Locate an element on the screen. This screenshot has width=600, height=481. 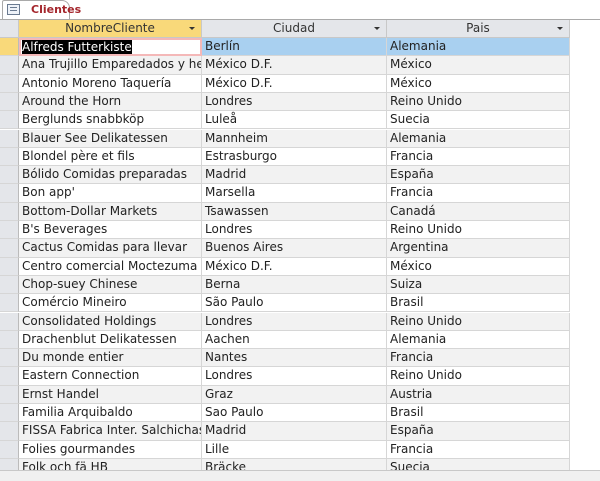
cell-ciudad: Aachen is located at coordinates (294, 340).